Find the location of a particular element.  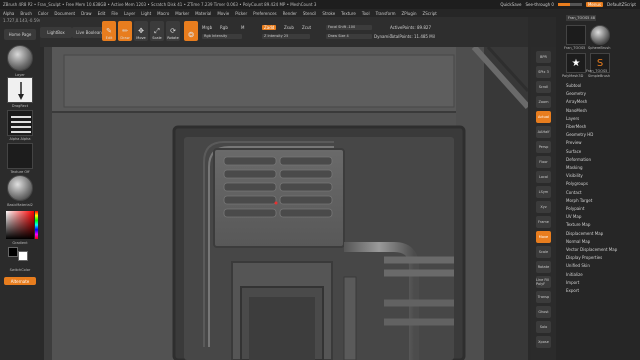

view-tool-lsym: LSym is located at coordinates (543, 192).